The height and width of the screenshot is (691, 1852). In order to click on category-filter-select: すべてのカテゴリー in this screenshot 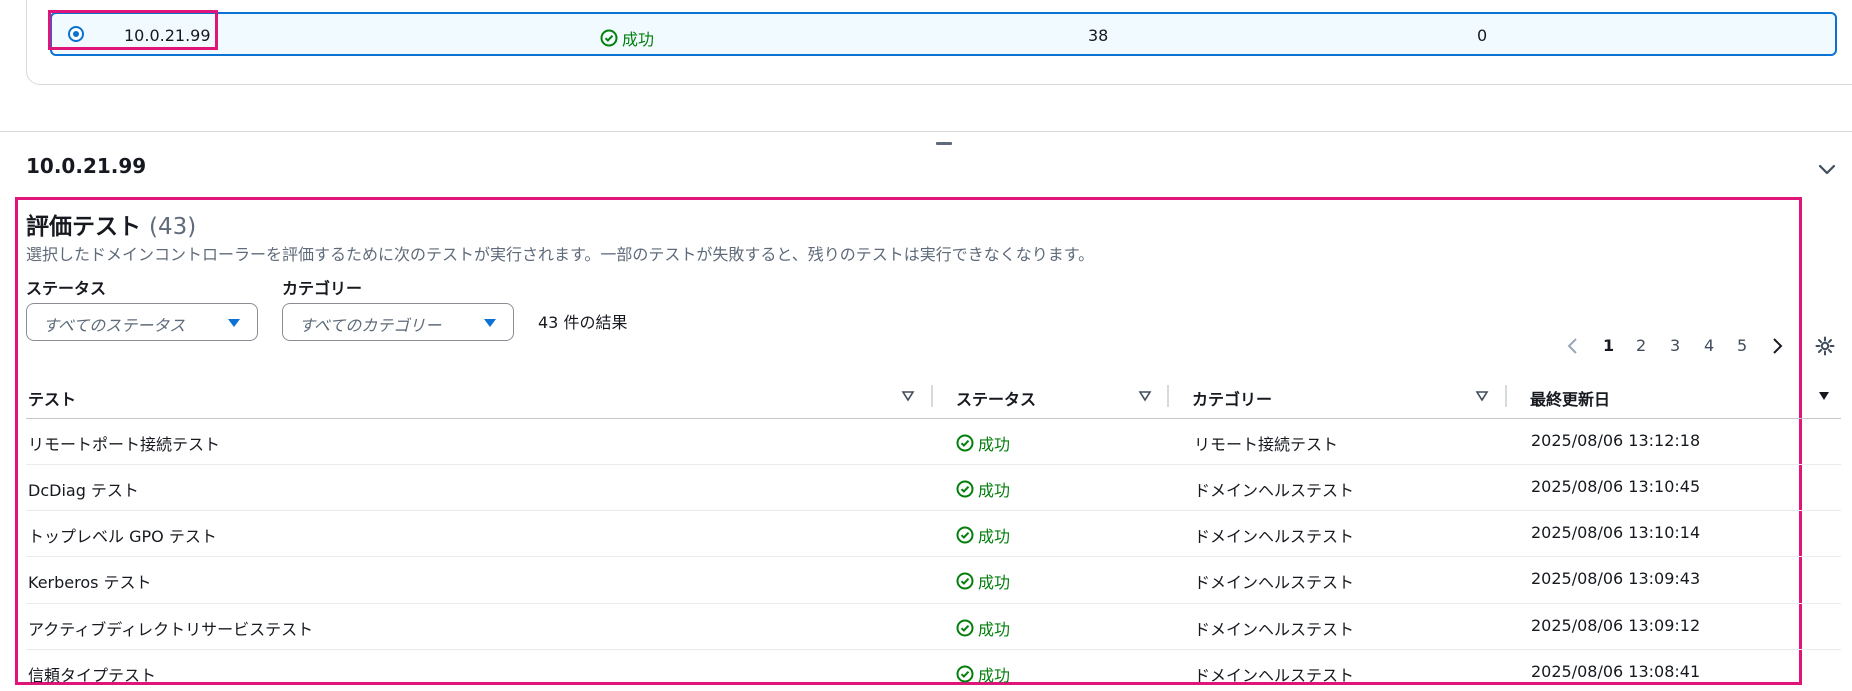, I will do `click(398, 322)`.